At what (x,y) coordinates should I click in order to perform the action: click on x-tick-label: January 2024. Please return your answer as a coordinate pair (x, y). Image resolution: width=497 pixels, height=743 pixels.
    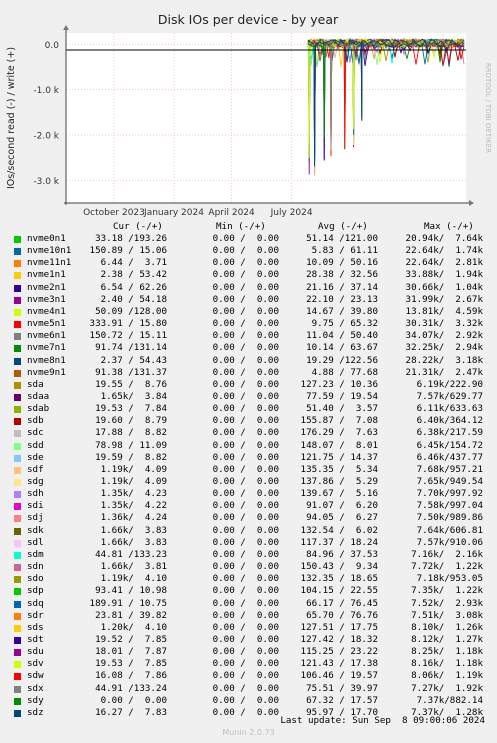
    Looking at the image, I should click on (173, 213).